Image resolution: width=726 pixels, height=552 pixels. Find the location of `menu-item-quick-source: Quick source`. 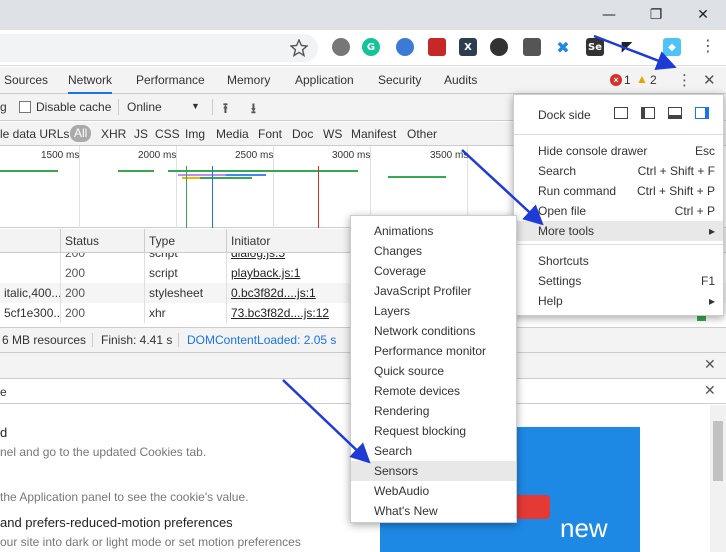

menu-item-quick-source: Quick source is located at coordinates (433, 371).